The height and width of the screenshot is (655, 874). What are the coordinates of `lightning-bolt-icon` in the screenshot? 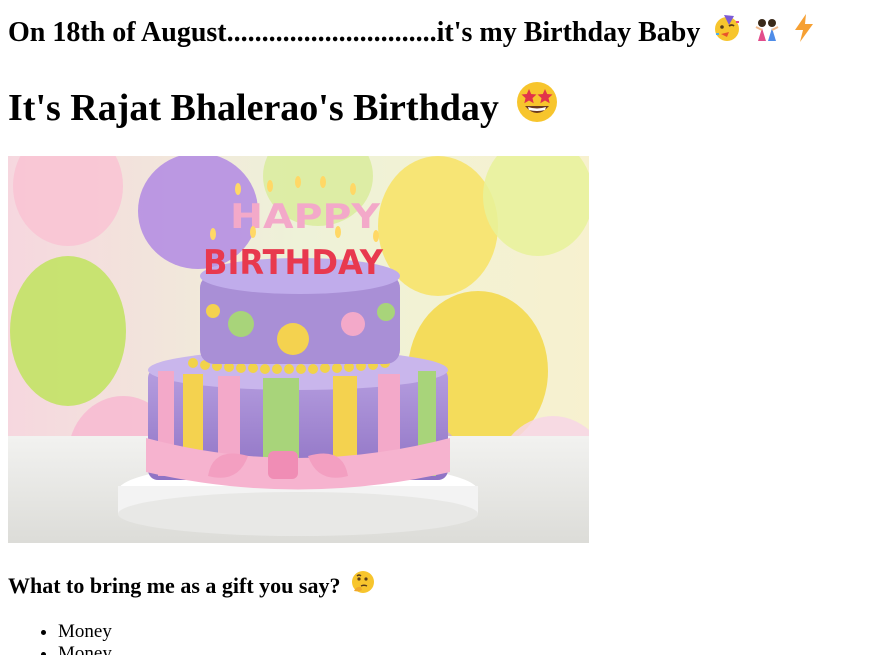 It's located at (804, 33).